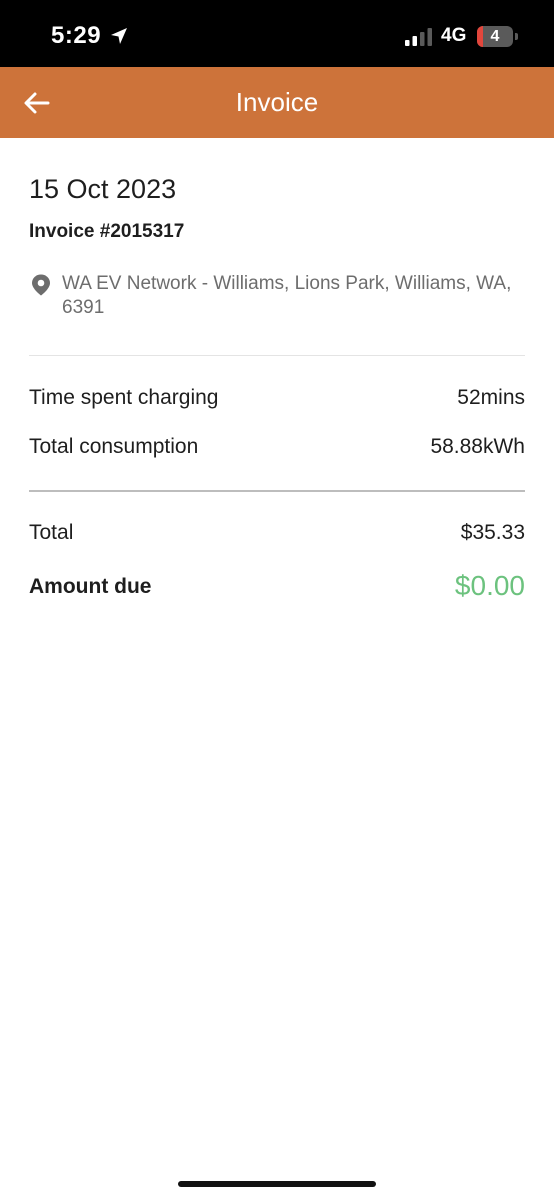 The width and height of the screenshot is (554, 1200). What do you see at coordinates (491, 397) in the screenshot?
I see `time-spent-charging-value: 52mins` at bounding box center [491, 397].